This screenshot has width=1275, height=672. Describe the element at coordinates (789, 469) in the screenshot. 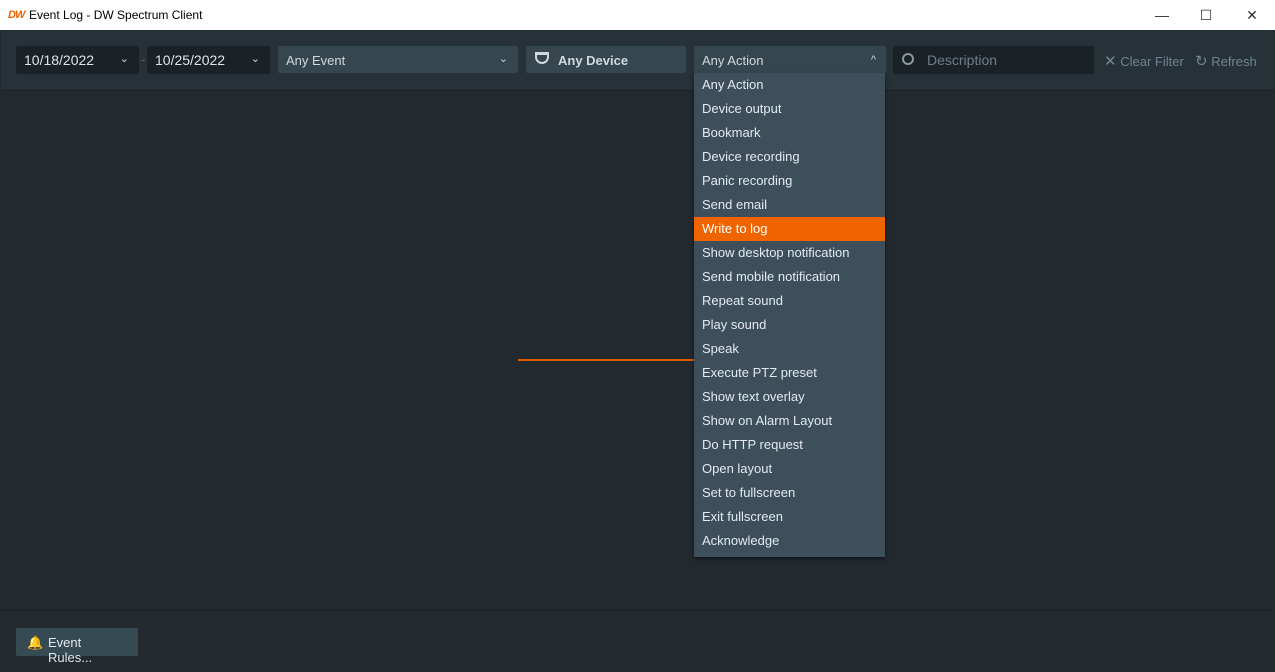

I see `menu-item: Open layout` at that location.